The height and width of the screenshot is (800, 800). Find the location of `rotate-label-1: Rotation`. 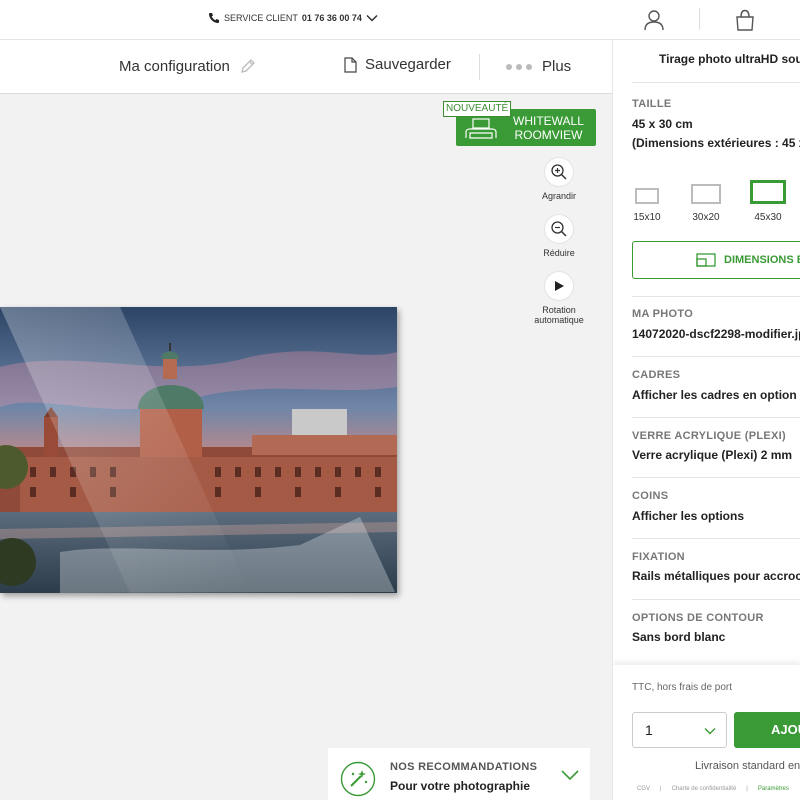

rotate-label-1: Rotation is located at coordinates (559, 310).